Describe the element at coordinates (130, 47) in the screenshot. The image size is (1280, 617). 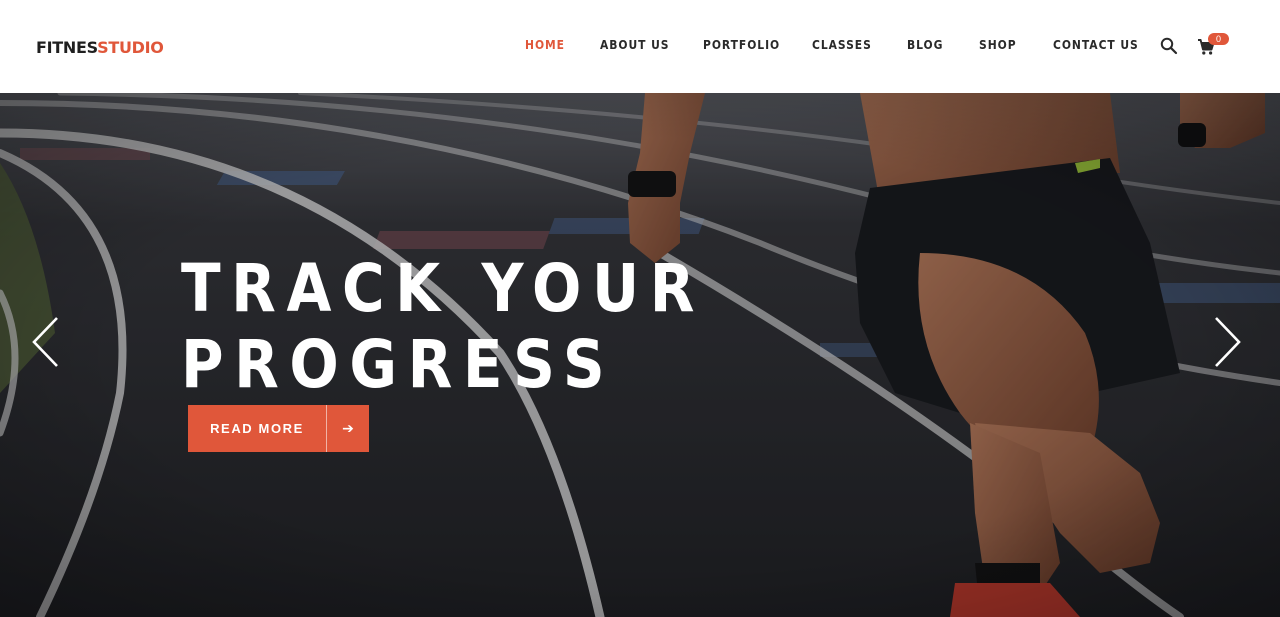
I see `logo-text-accent: STUDIO` at that location.